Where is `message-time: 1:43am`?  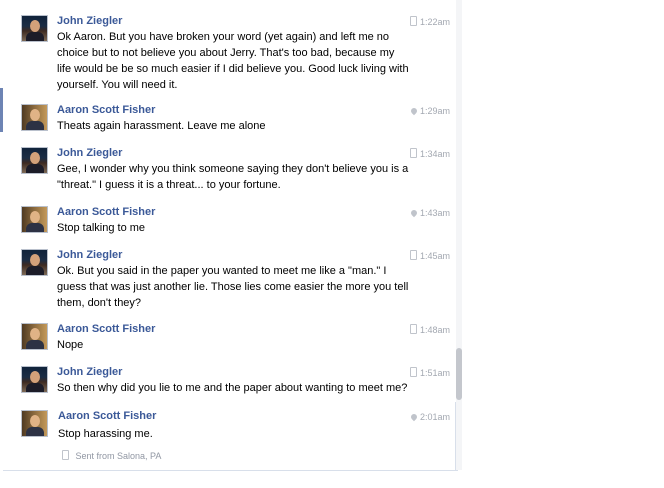
message-time: 1:43am is located at coordinates (434, 213).